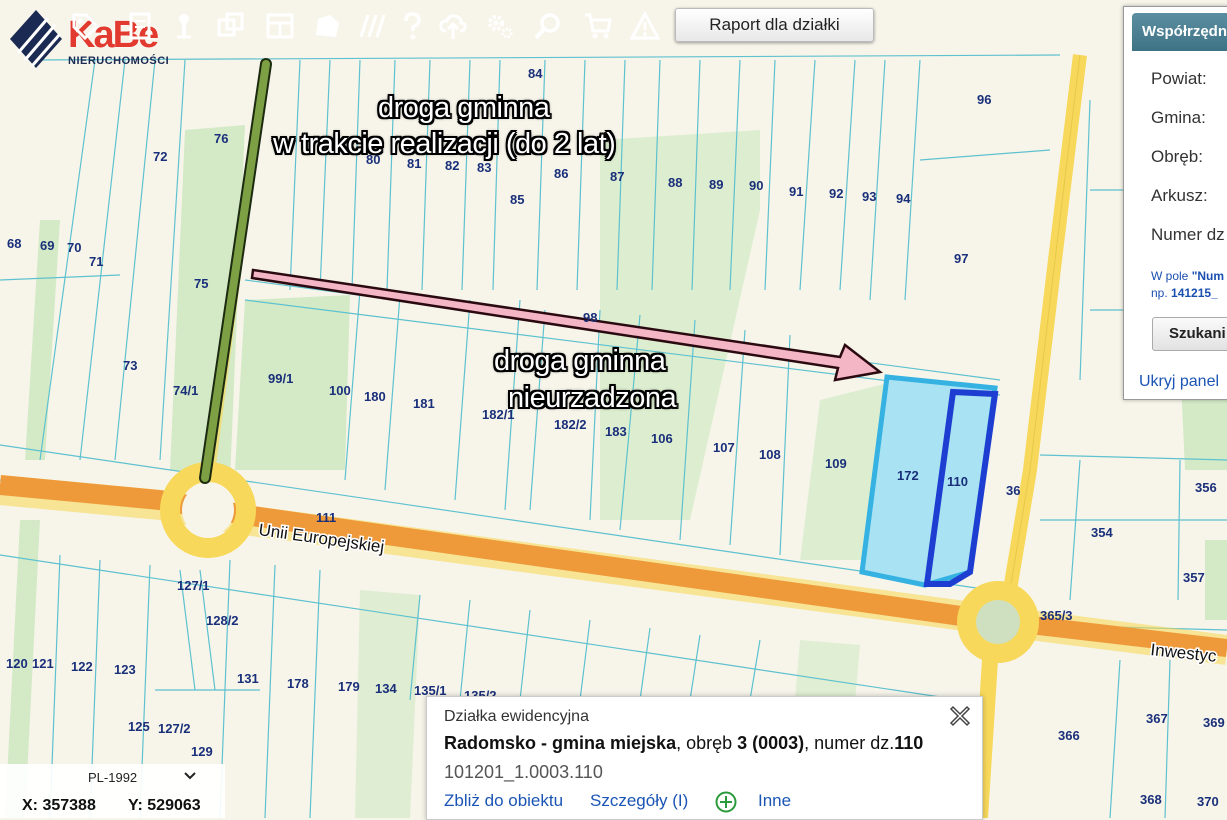 The height and width of the screenshot is (820, 1227). Describe the element at coordinates (82, 666) in the screenshot. I see `parcel-label: 122` at that location.